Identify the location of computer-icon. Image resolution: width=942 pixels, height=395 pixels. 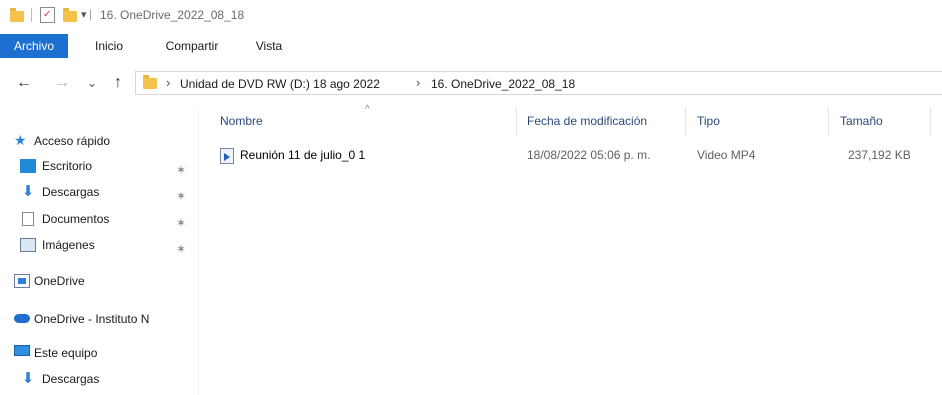
(22, 350).